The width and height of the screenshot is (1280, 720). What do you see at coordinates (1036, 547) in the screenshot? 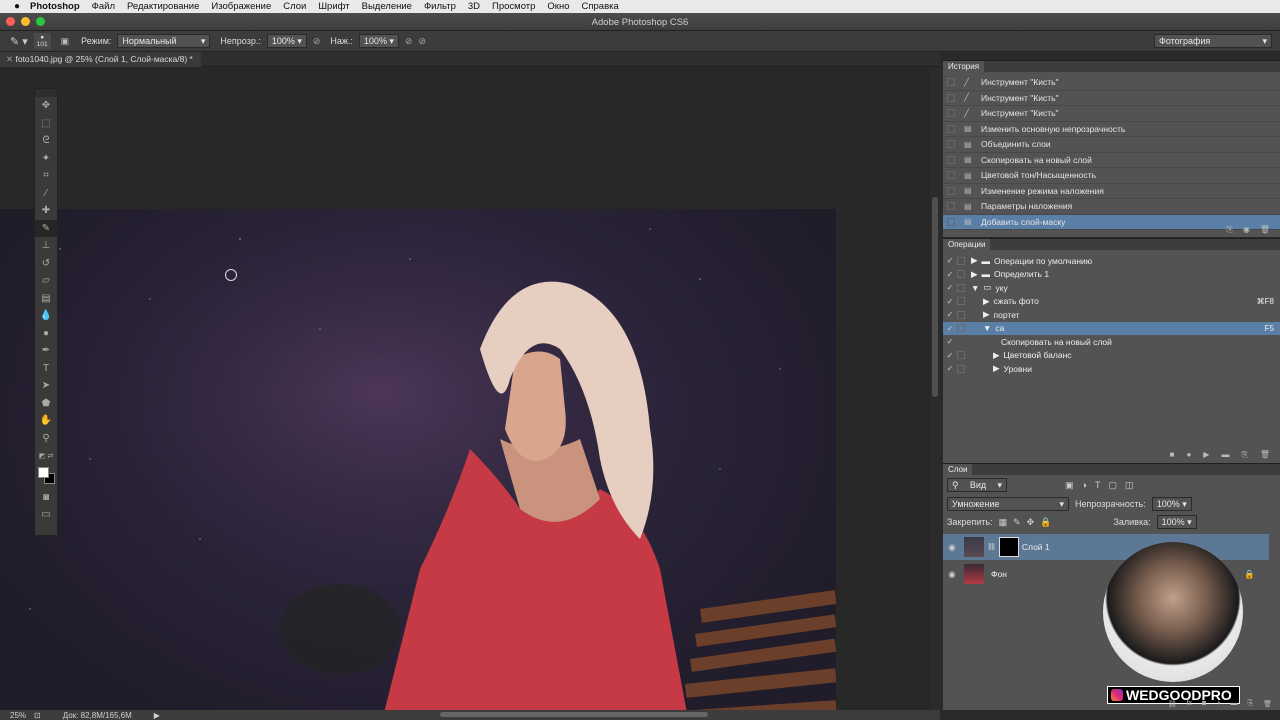
I see `layer-name: Слой 1` at bounding box center [1036, 547].